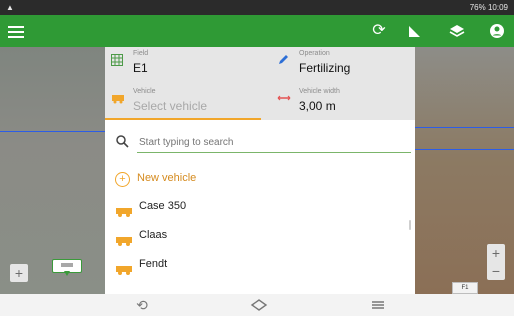 The height and width of the screenshot is (316, 514). What do you see at coordinates (245, 240) in the screenshot?
I see `list-item: Claas` at bounding box center [245, 240].